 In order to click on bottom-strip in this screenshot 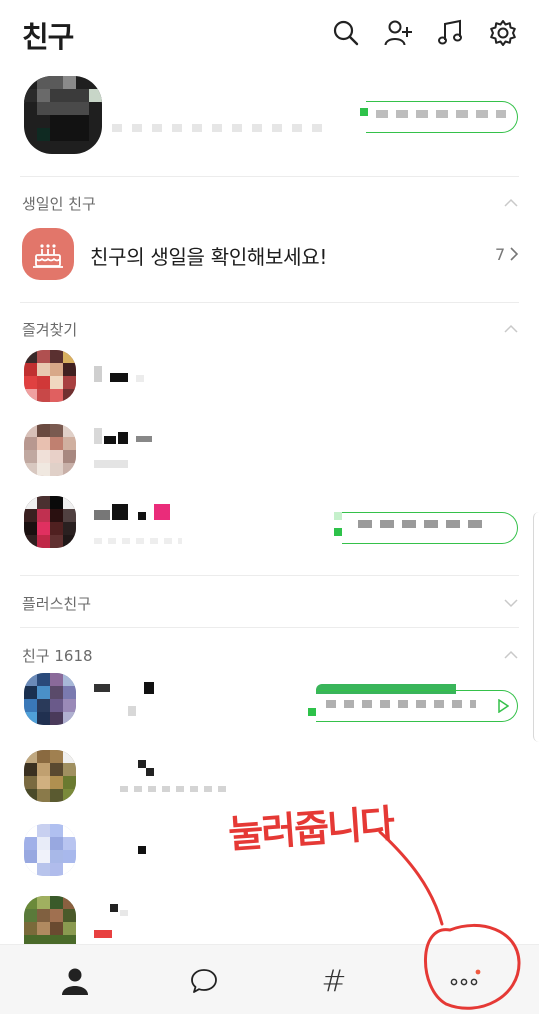, I will do `click(269, 1020)`.